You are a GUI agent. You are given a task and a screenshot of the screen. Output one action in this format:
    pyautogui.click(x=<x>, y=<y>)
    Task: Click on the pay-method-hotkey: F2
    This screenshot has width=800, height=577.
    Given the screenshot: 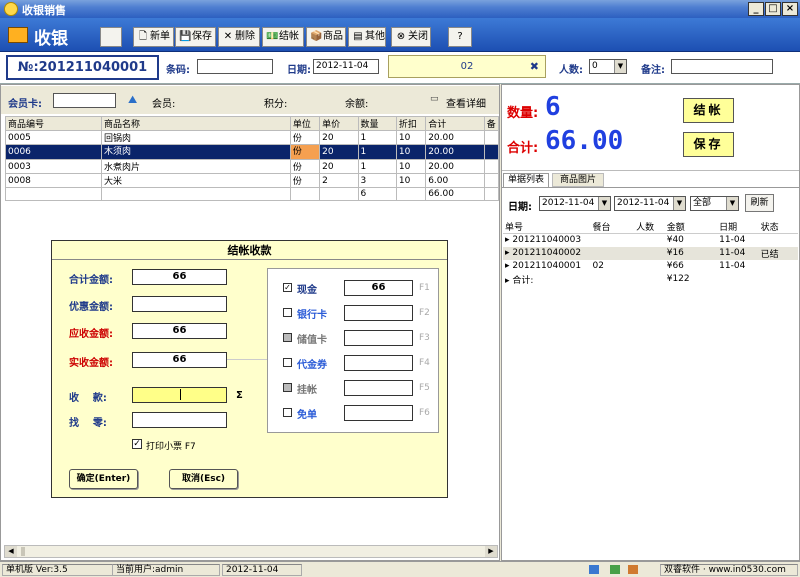 What is the action you would take?
    pyautogui.click(x=424, y=313)
    